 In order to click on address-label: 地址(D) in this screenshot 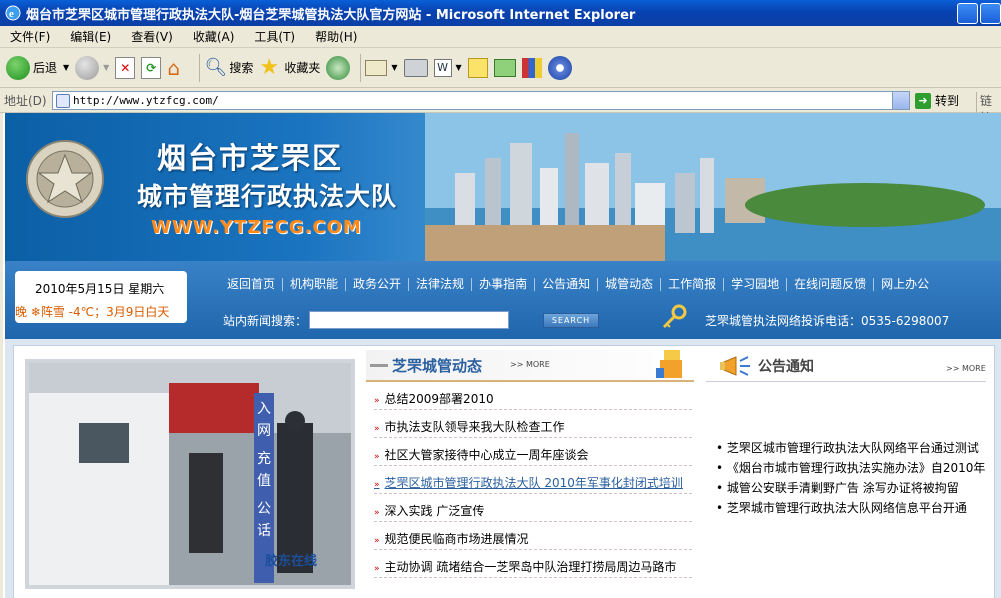, I will do `click(25, 101)`.